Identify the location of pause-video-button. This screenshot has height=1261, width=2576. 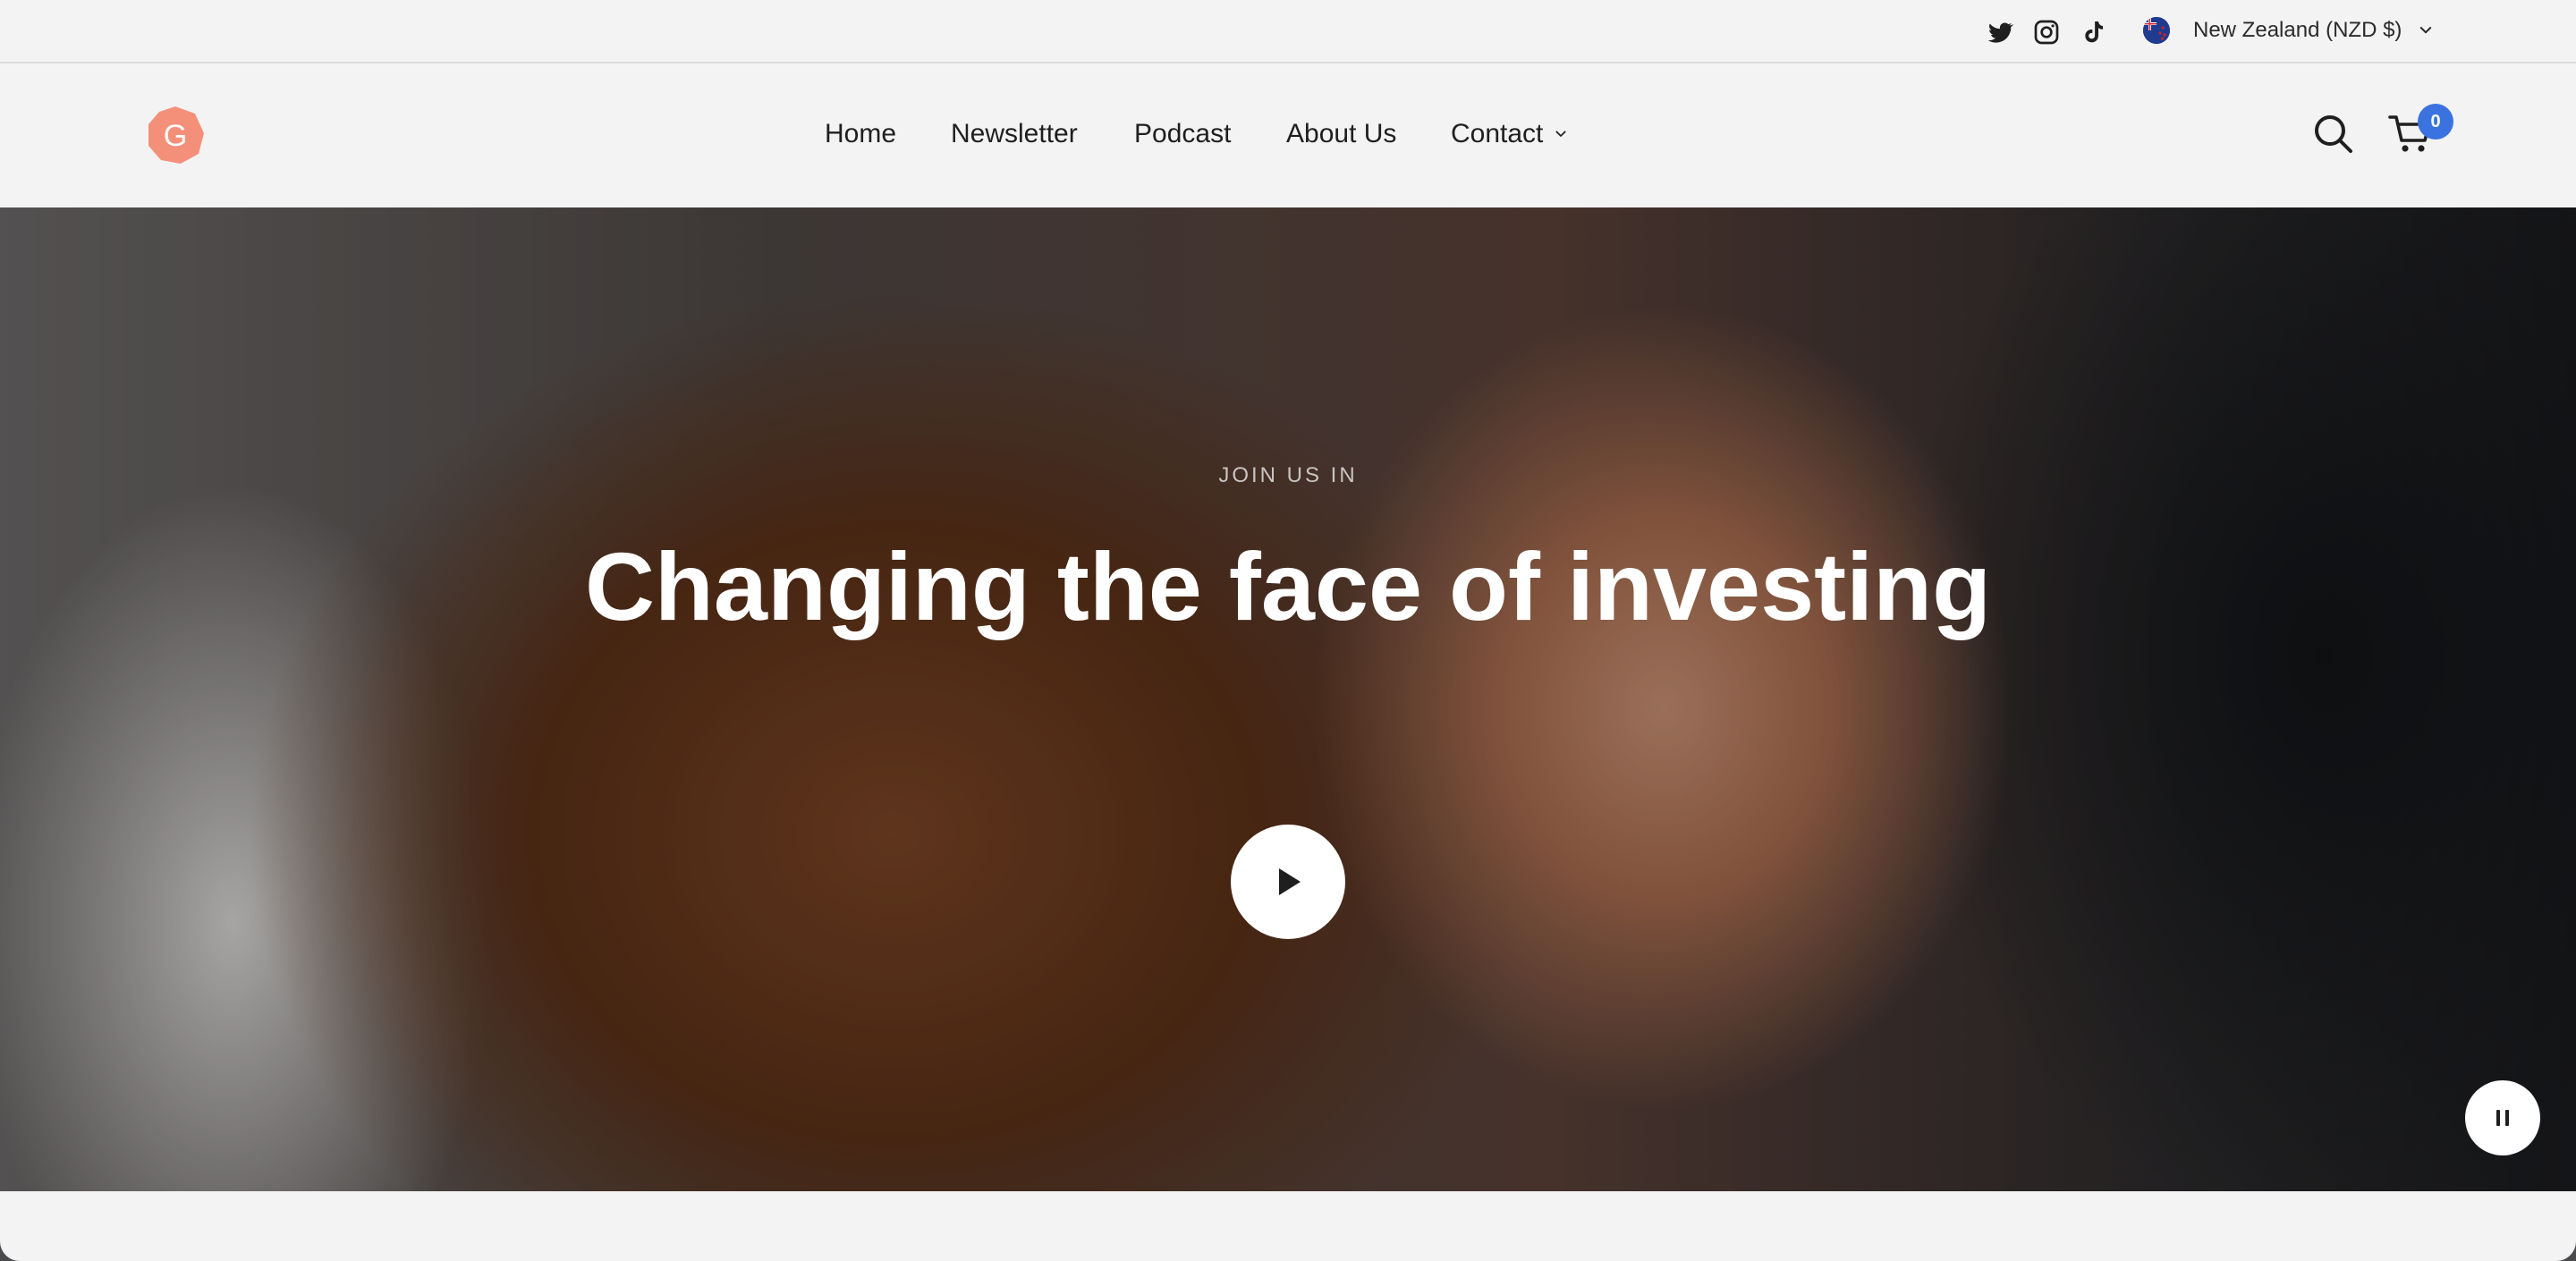
(2502, 1118).